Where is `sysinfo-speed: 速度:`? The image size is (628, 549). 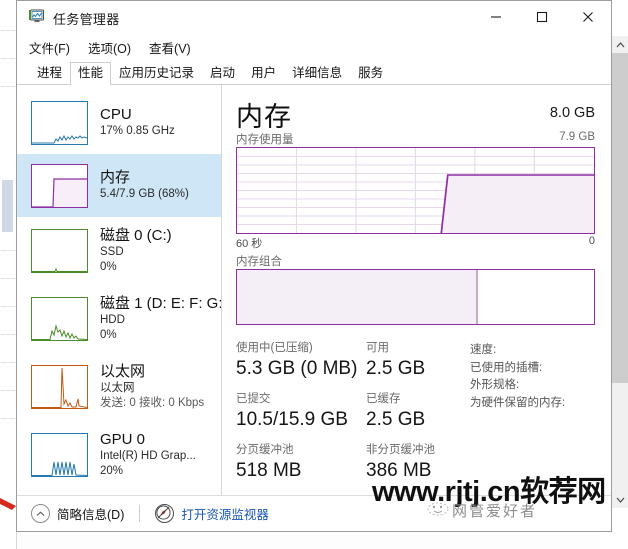
sysinfo-speed: 速度: is located at coordinates (483, 350).